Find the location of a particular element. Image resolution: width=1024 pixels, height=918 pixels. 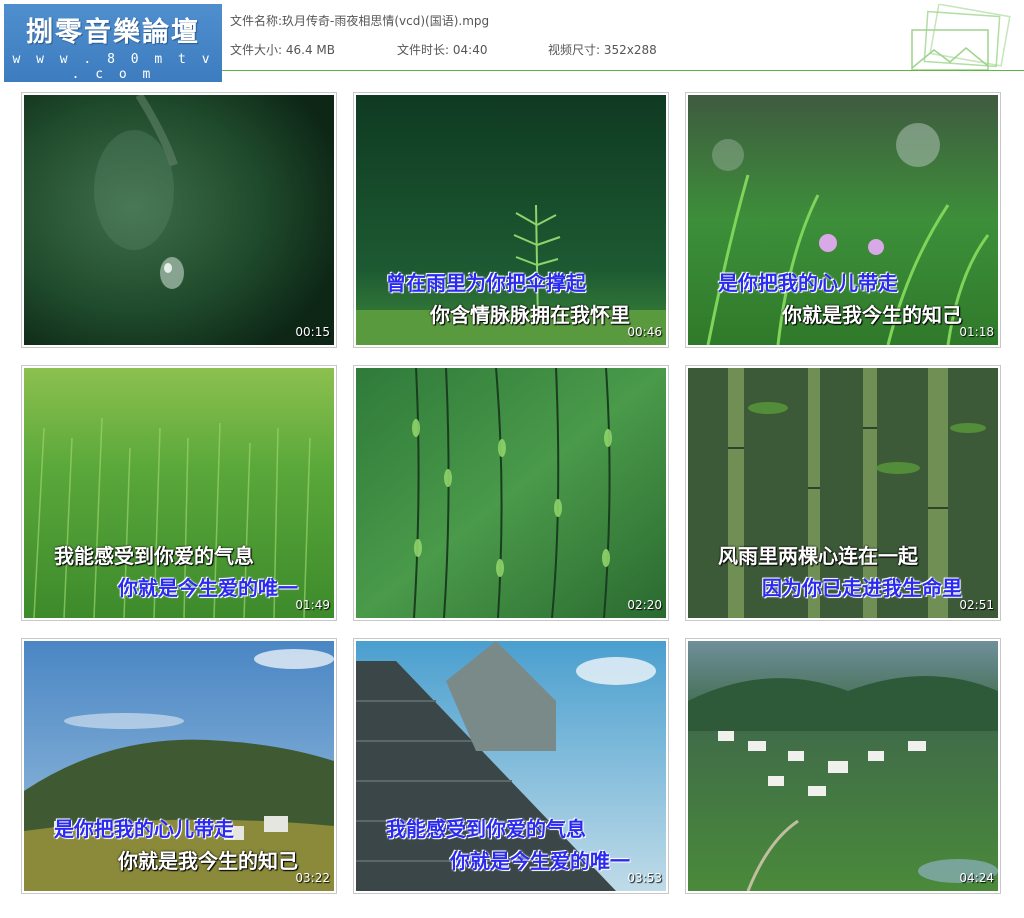

lyric-line-2: 因为你已走进我生命里 is located at coordinates (862, 588).